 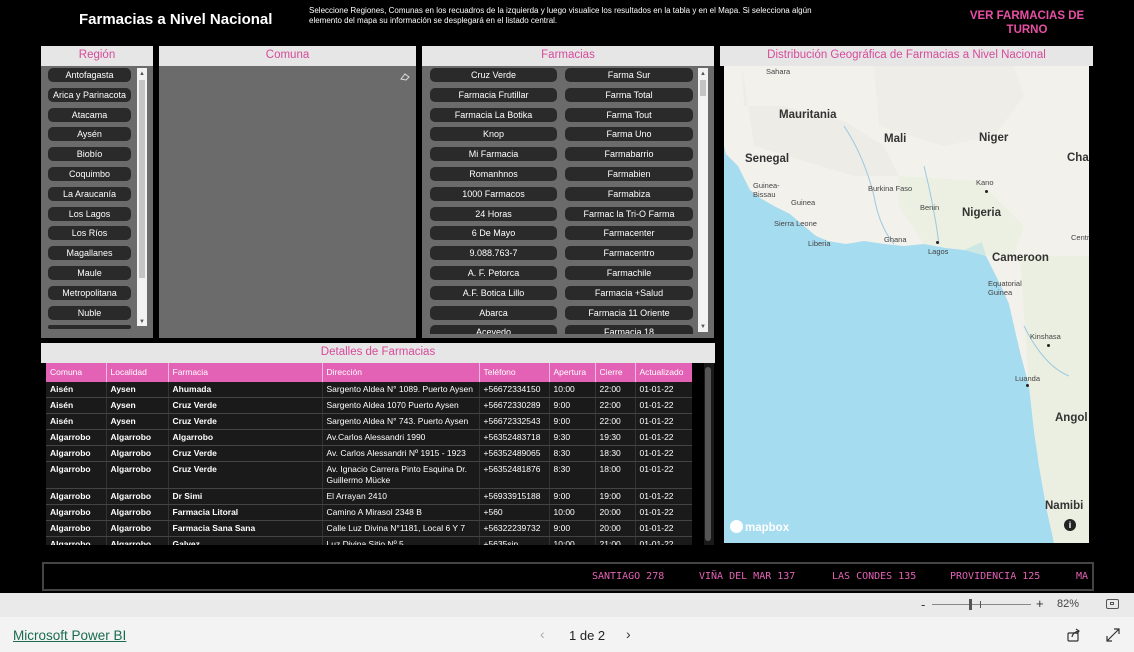 I want to click on region-item: Antofagasta, so click(x=89, y=75).